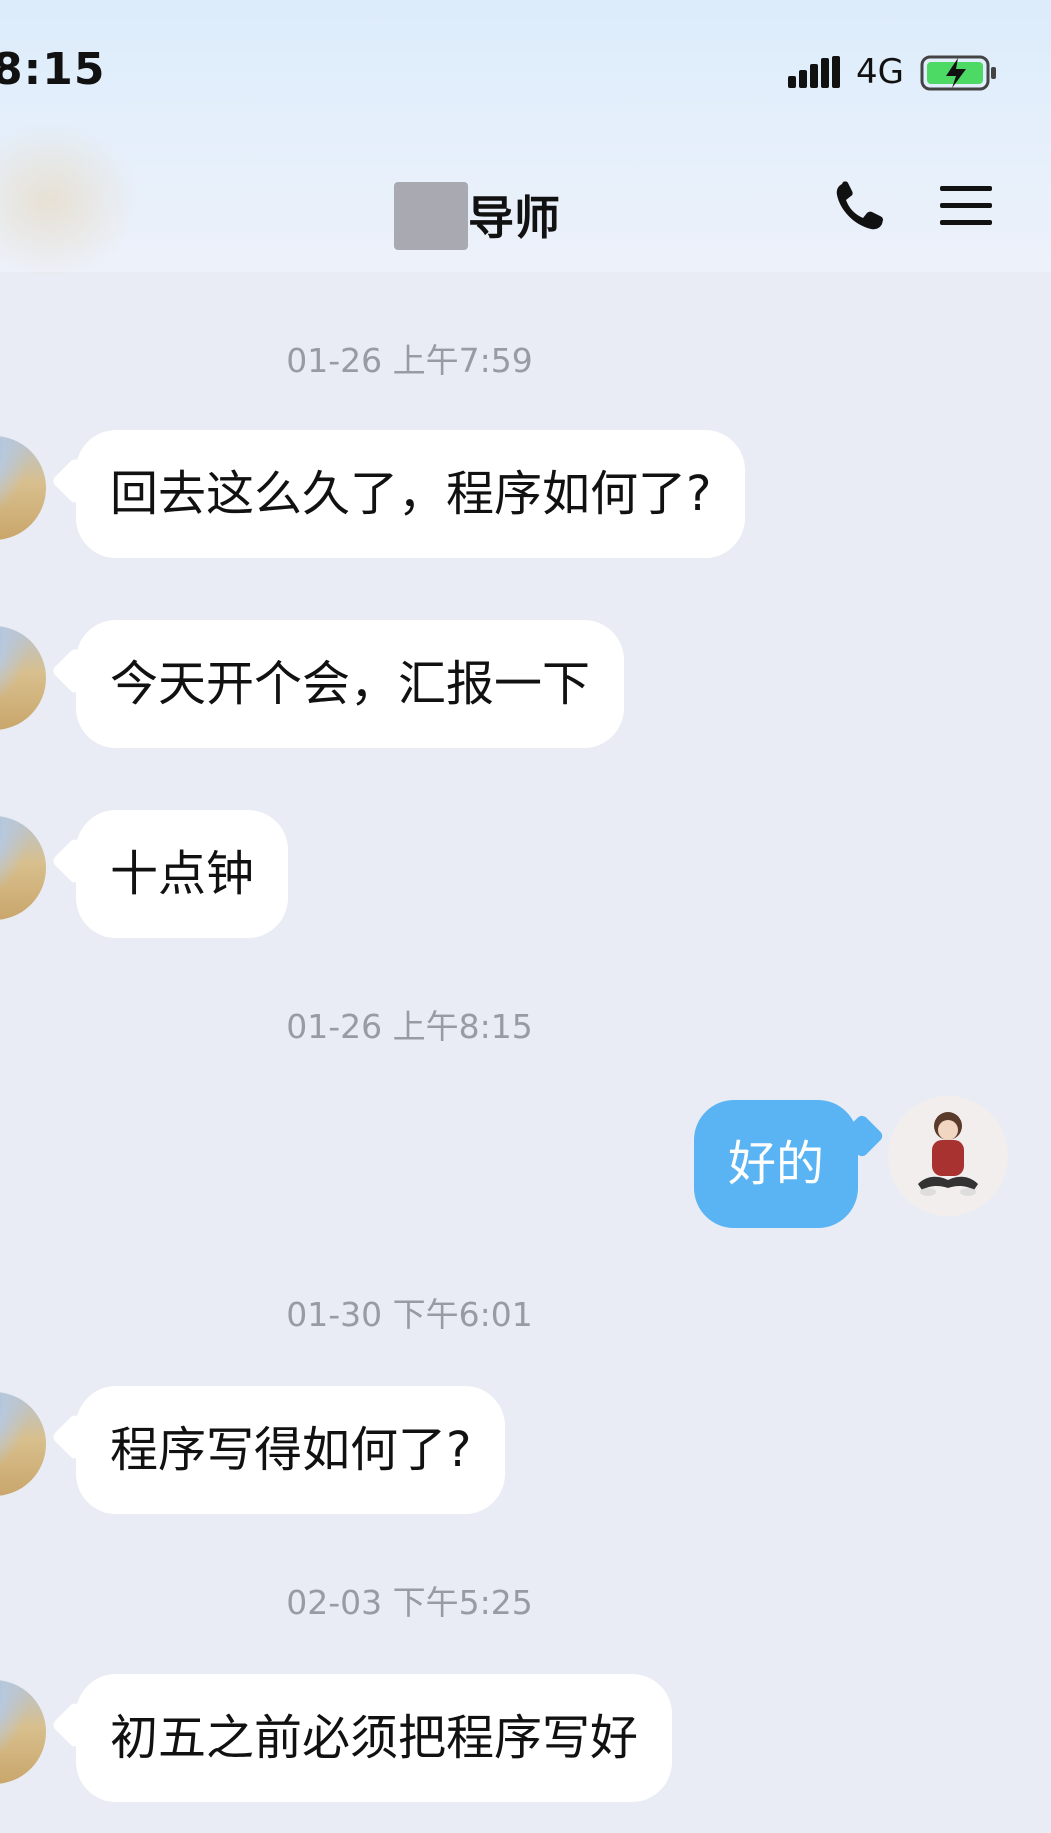  Describe the element at coordinates (374, 1738) in the screenshot. I see `message-bubble: 初五之前必须把程序写好` at that location.